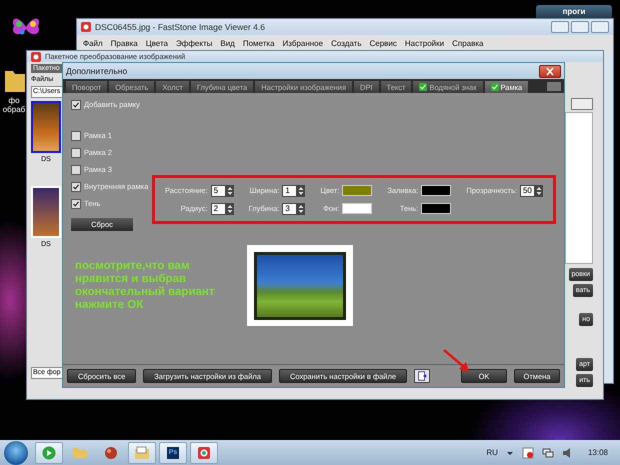 This screenshot has width=620, height=465. I want to click on number-field: 1, so click(290, 190).